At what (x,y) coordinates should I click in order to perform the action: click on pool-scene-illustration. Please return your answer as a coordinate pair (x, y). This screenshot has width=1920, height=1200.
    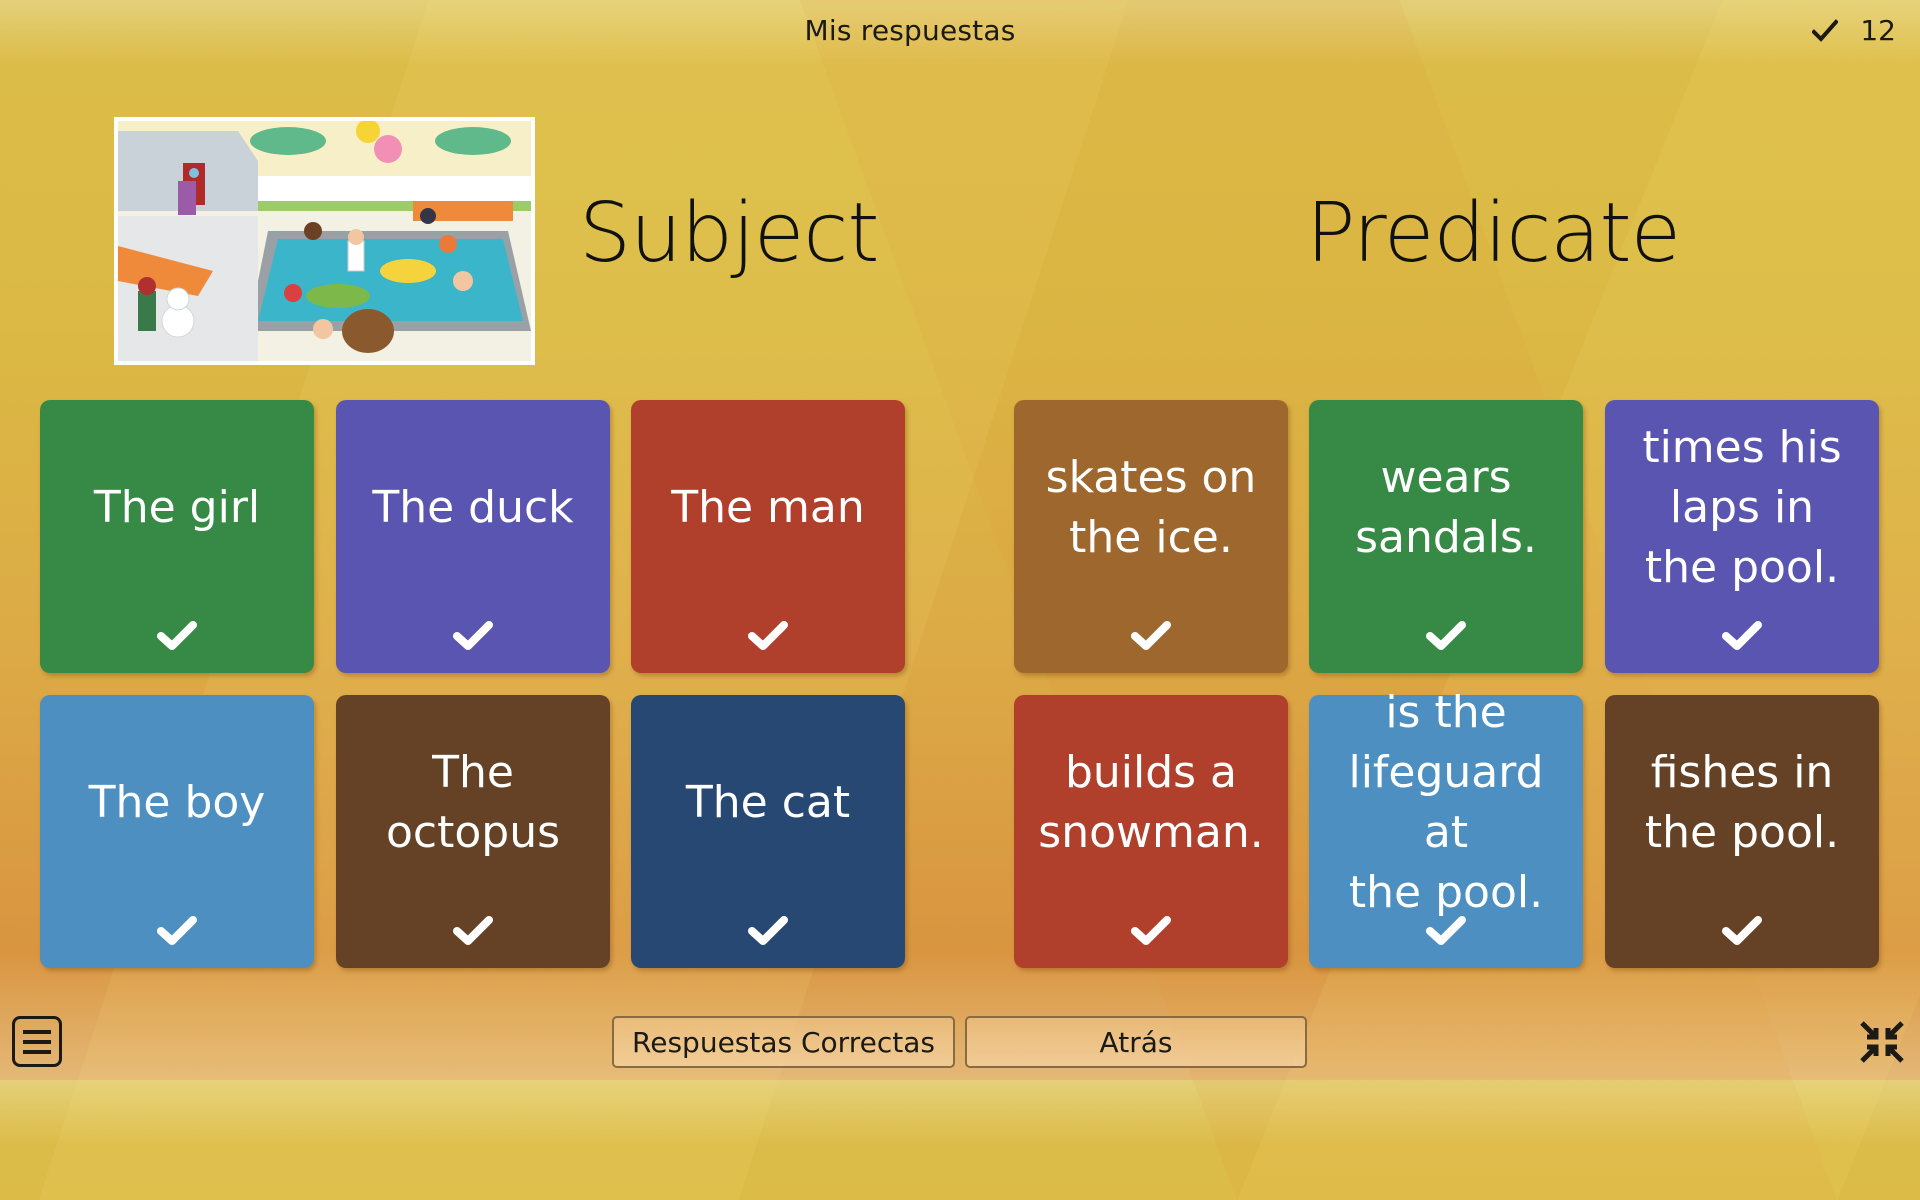
    Looking at the image, I should click on (324, 241).